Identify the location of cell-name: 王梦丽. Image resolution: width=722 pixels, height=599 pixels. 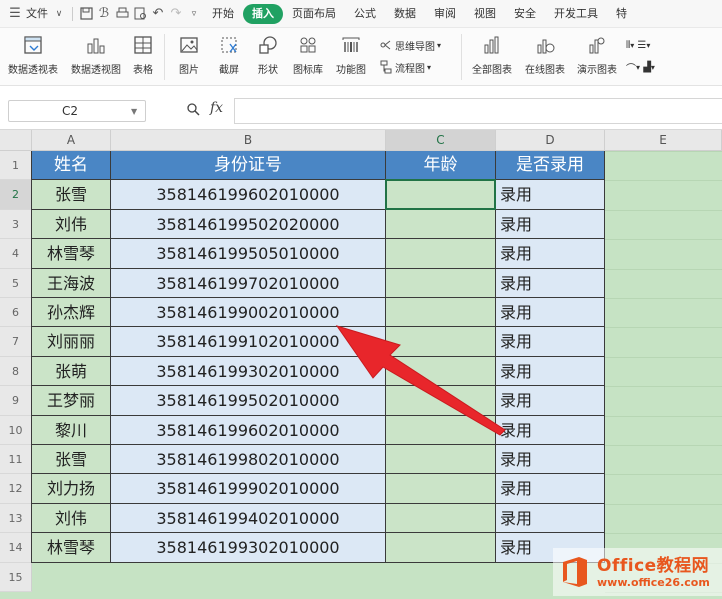
(71, 401).